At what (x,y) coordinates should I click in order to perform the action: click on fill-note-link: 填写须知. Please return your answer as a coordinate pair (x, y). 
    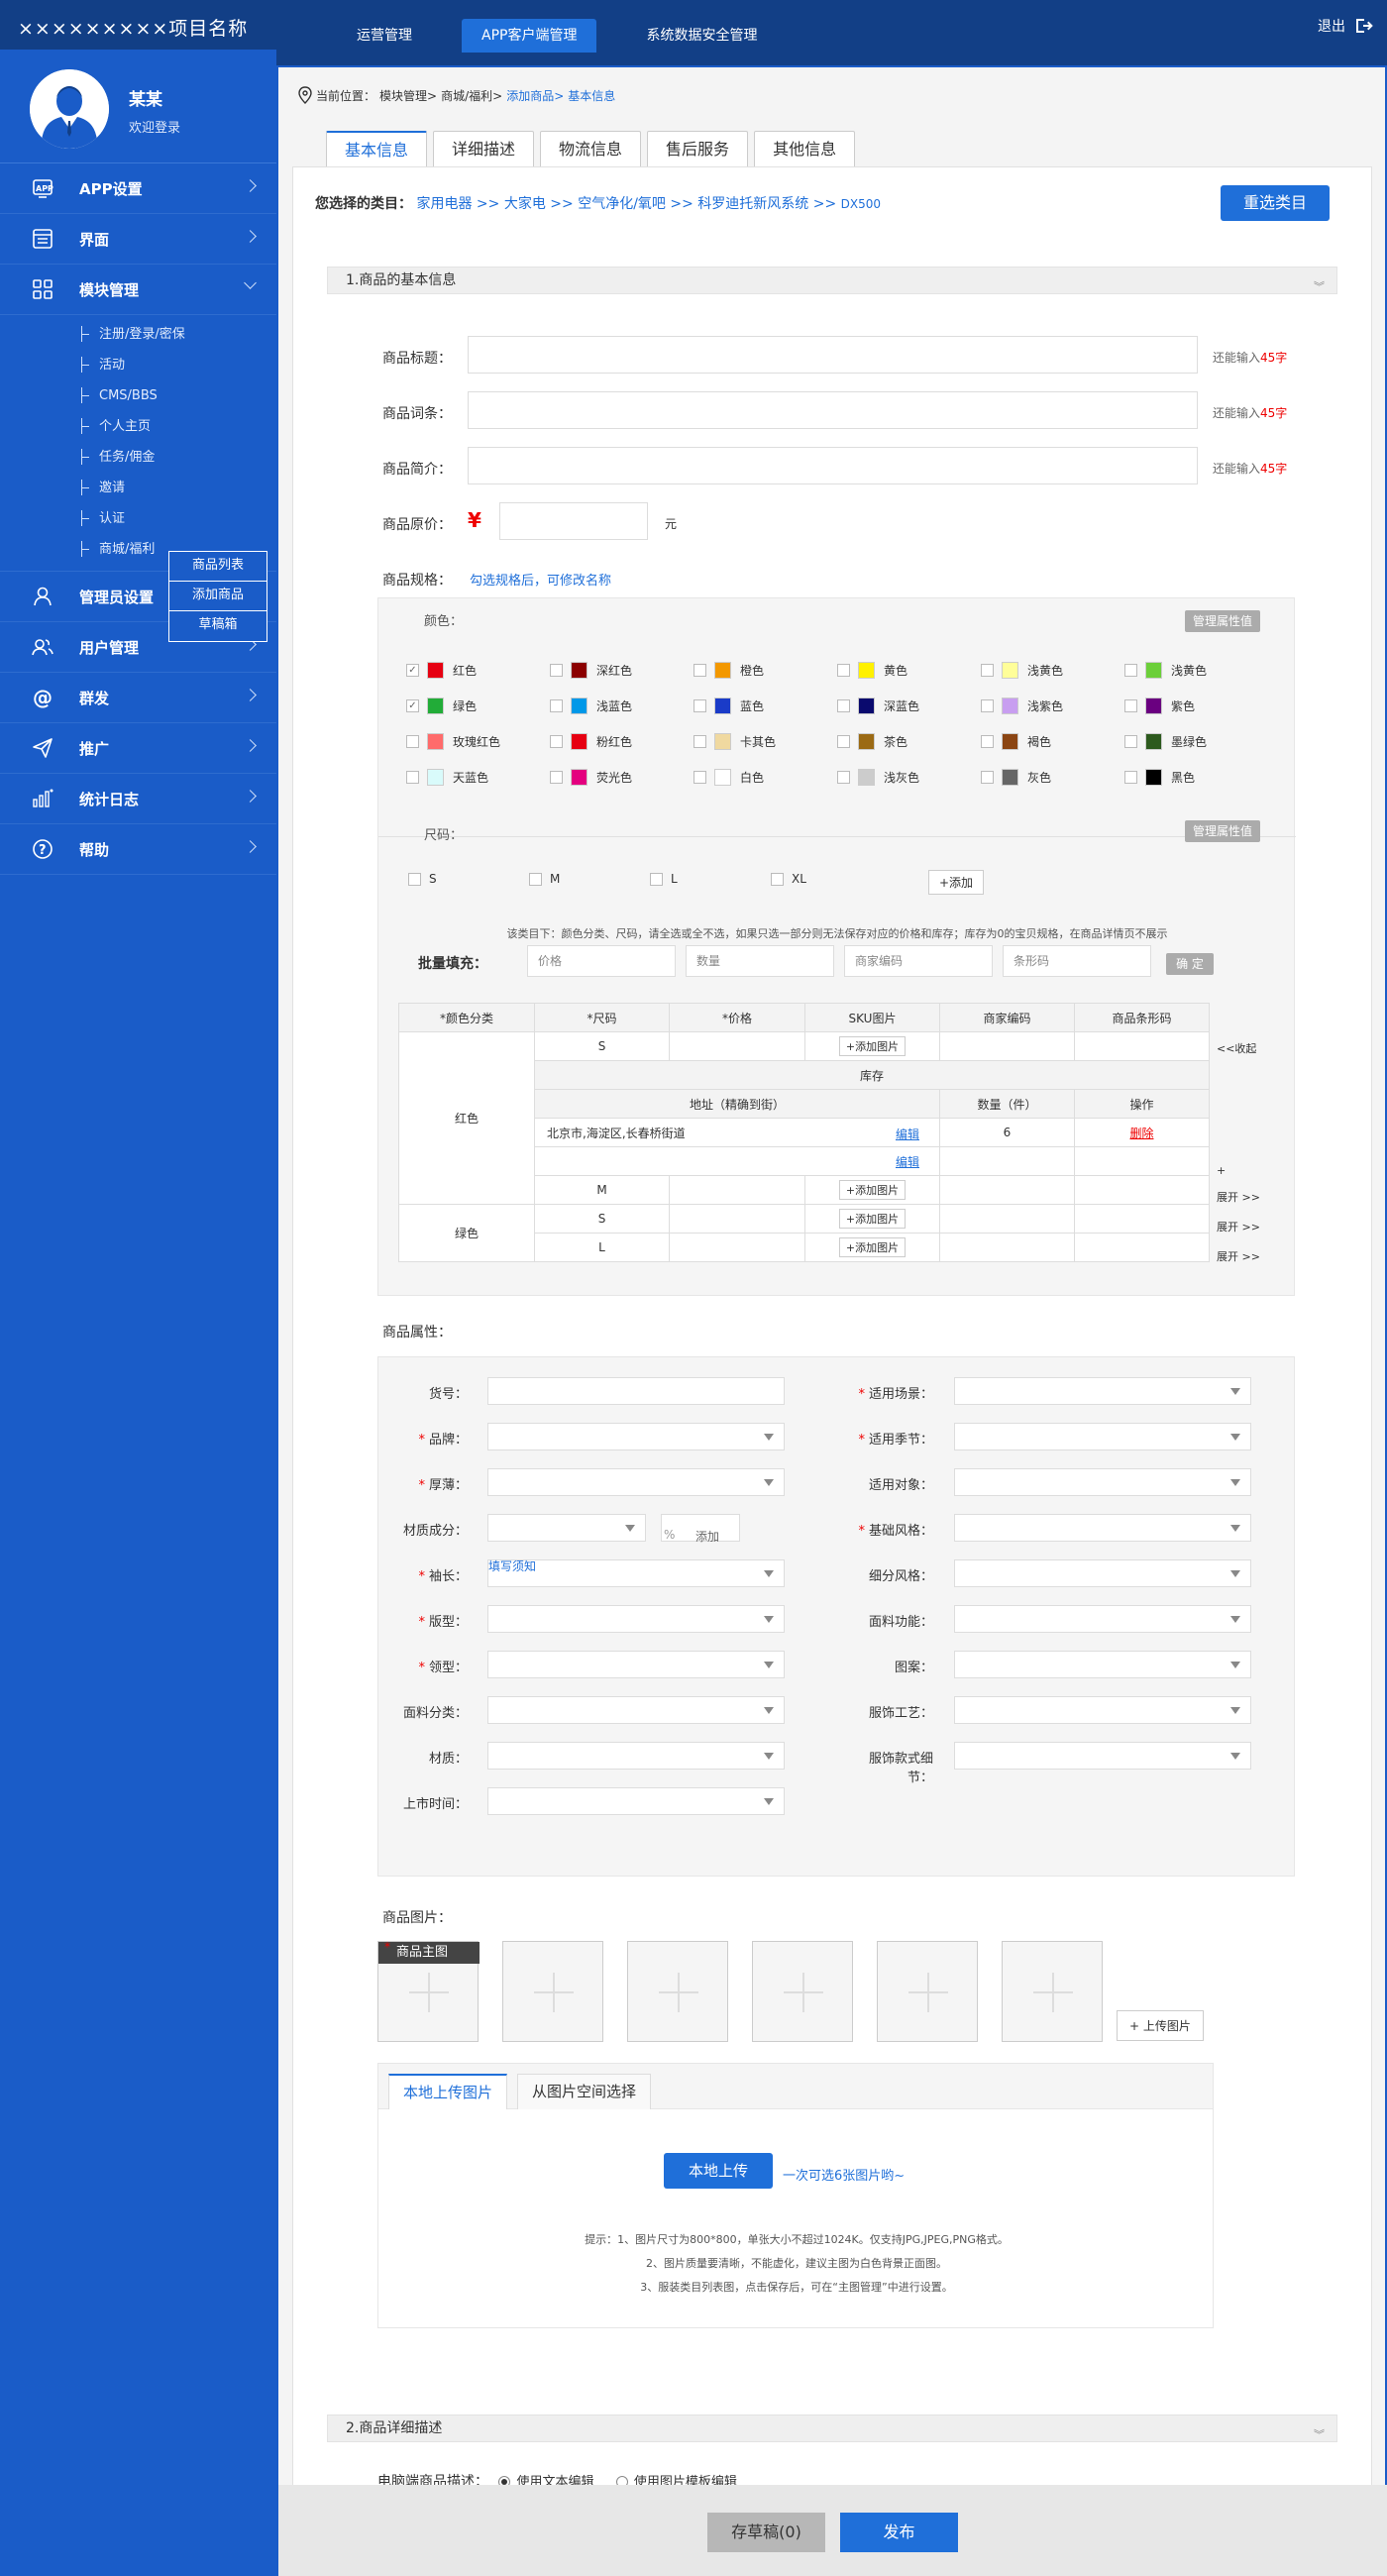
    Looking at the image, I should click on (512, 1565).